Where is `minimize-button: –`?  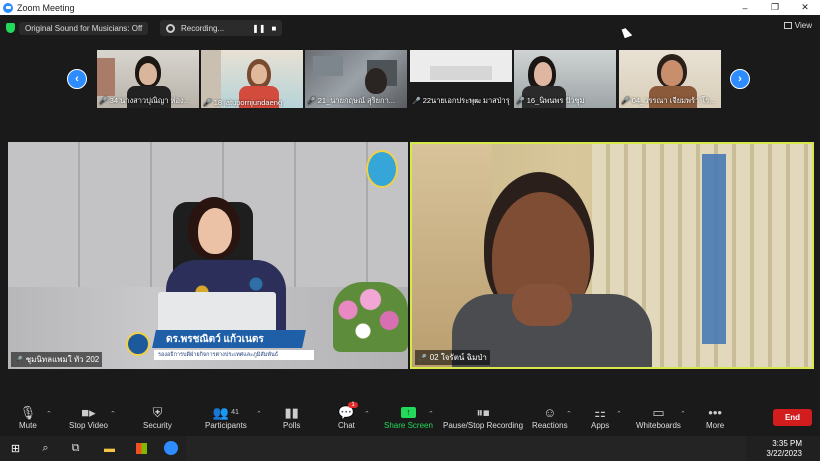 minimize-button: – is located at coordinates (745, 7).